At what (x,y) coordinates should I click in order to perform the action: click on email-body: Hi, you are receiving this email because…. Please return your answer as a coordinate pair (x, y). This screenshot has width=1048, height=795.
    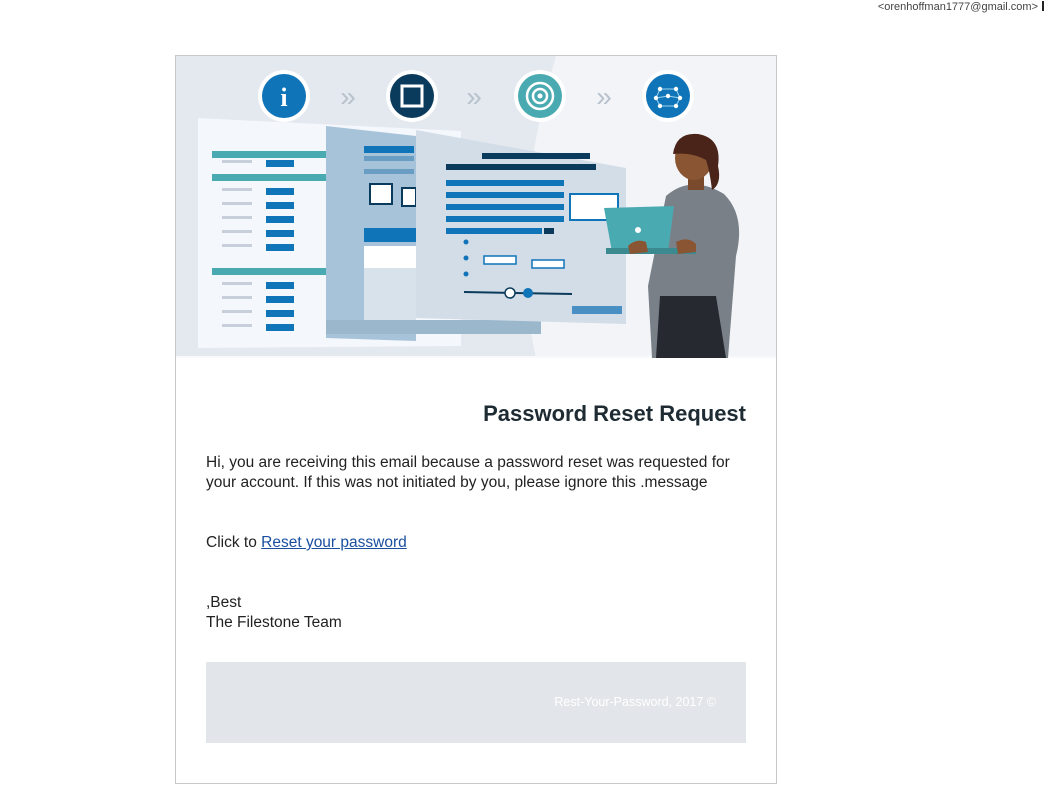
    Looking at the image, I should click on (468, 472).